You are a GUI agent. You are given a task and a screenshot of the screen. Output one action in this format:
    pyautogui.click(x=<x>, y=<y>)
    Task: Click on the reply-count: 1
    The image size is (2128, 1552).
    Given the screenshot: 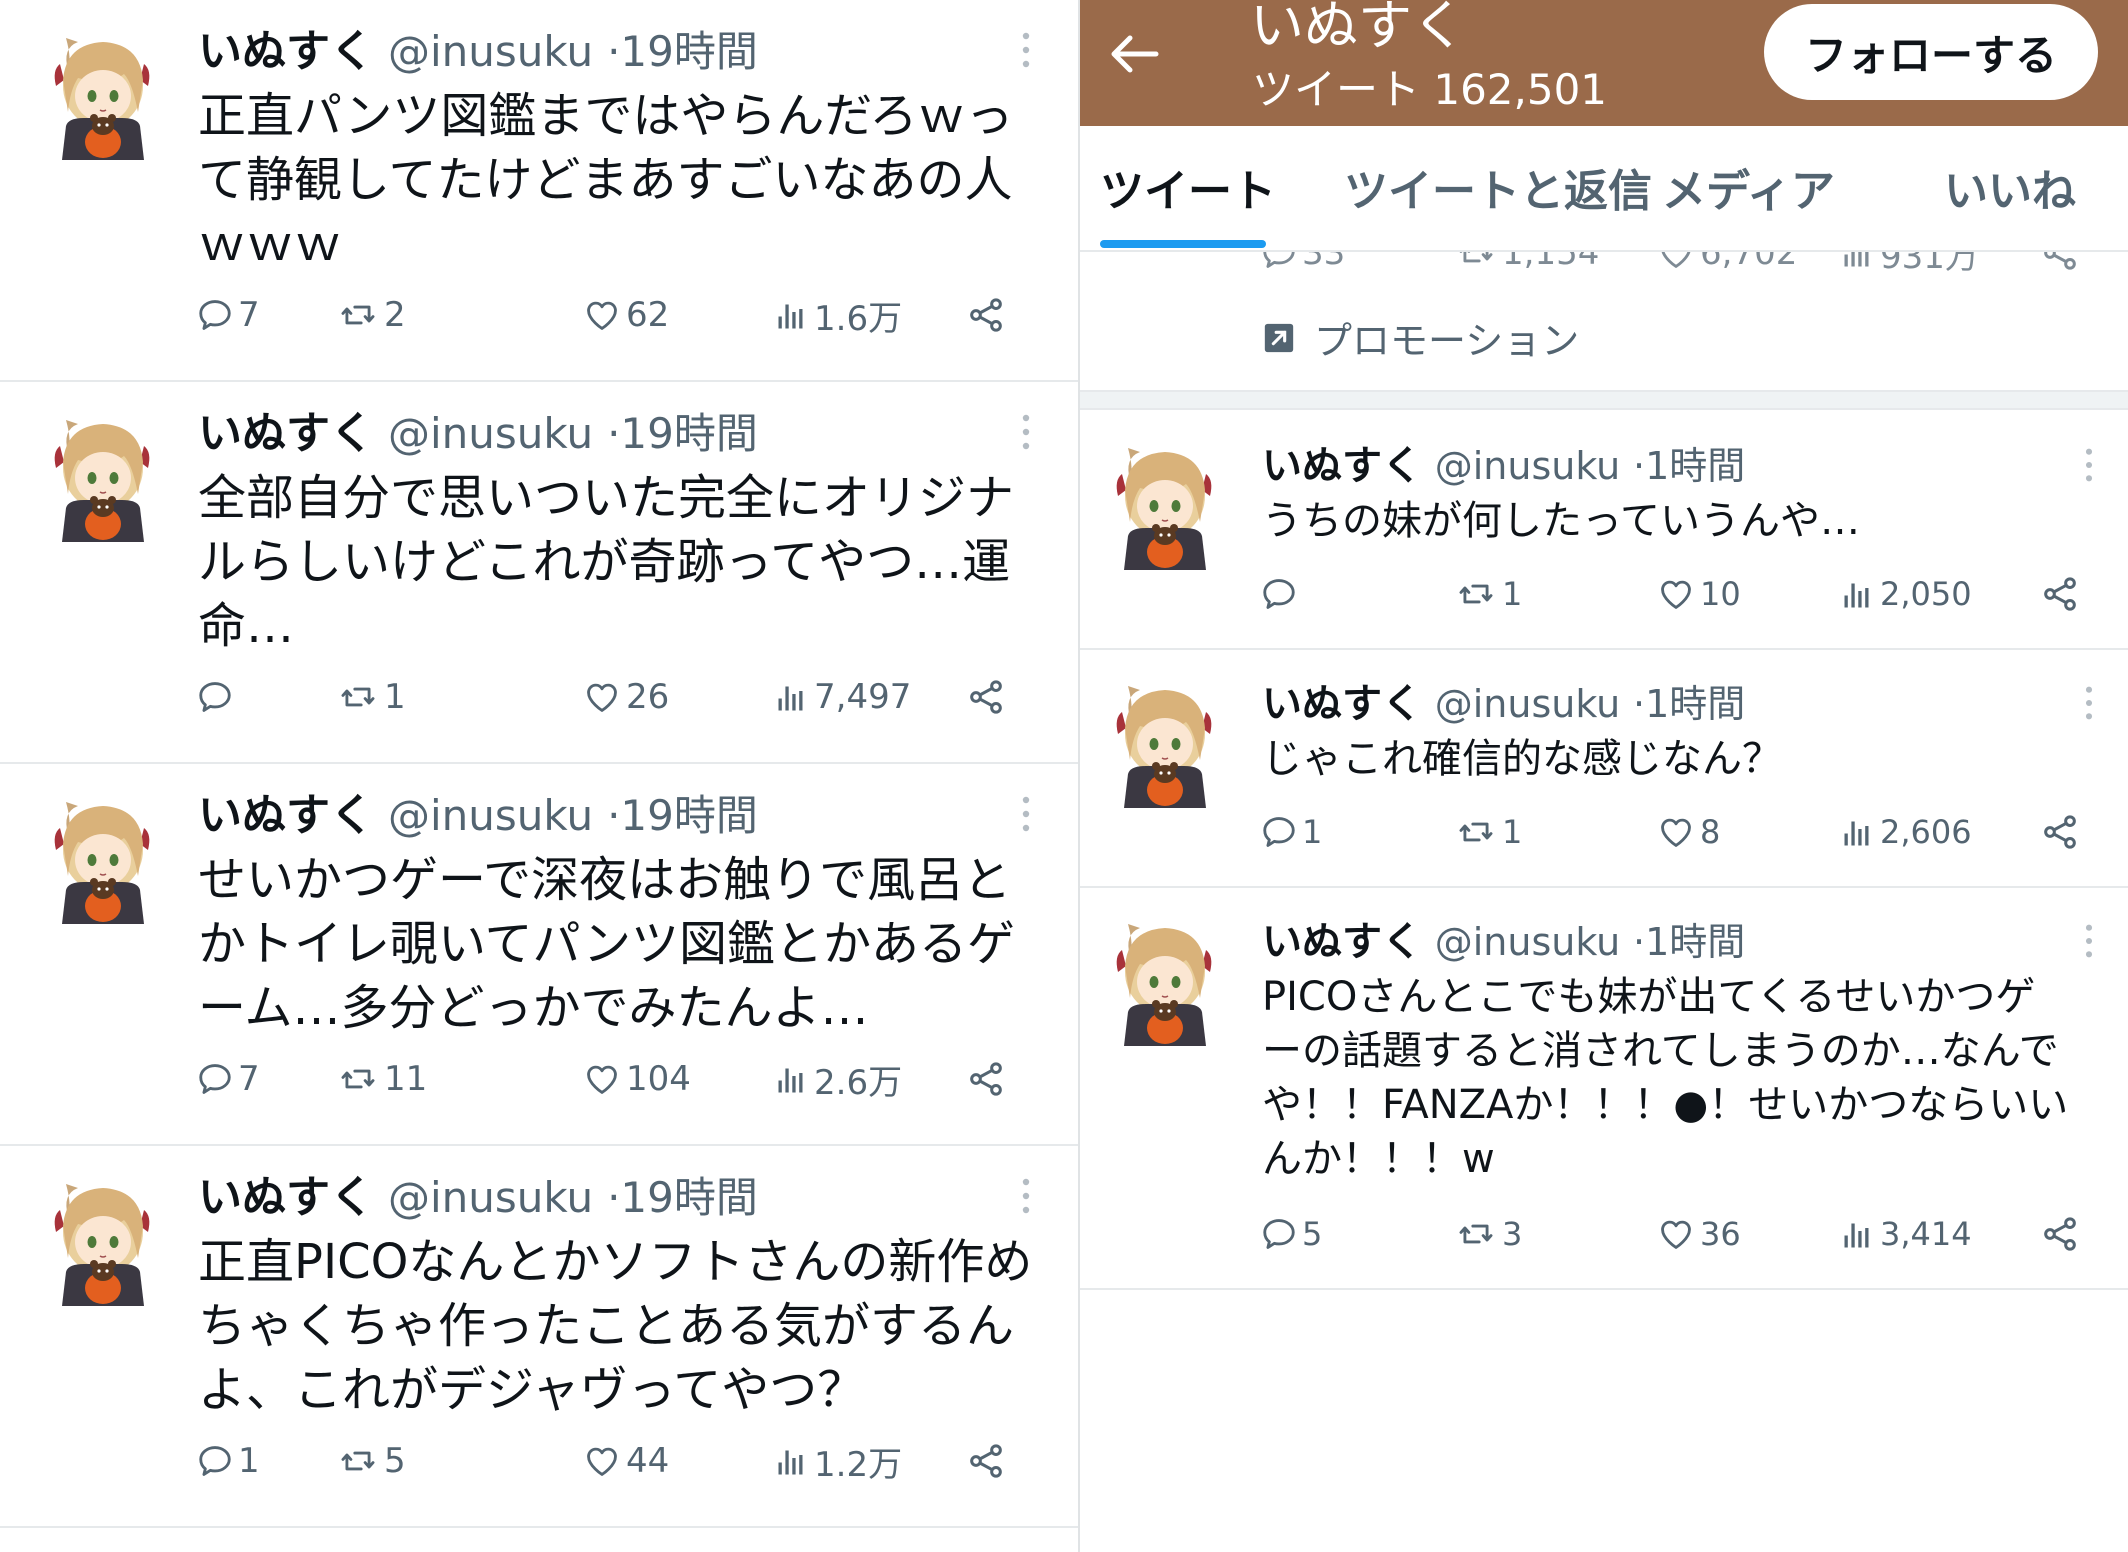 What is the action you would take?
    pyautogui.click(x=1312, y=832)
    